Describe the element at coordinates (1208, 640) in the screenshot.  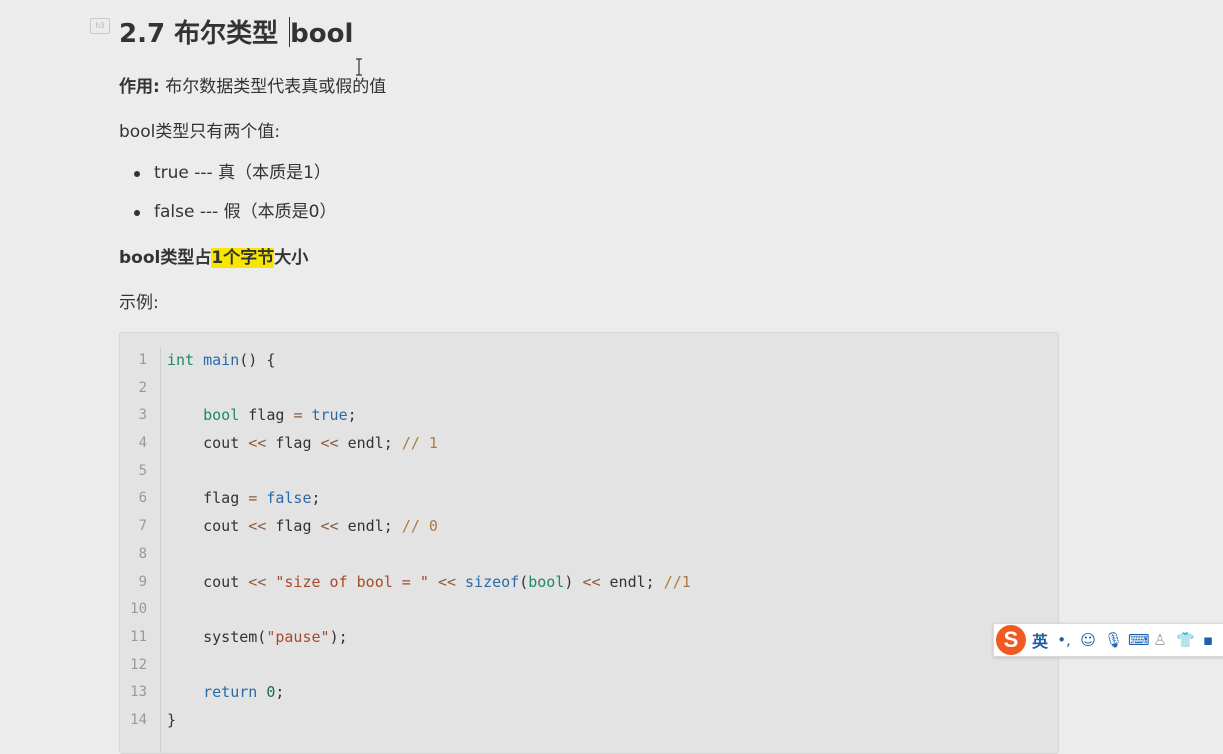
I see `menu-icon: ▪` at that location.